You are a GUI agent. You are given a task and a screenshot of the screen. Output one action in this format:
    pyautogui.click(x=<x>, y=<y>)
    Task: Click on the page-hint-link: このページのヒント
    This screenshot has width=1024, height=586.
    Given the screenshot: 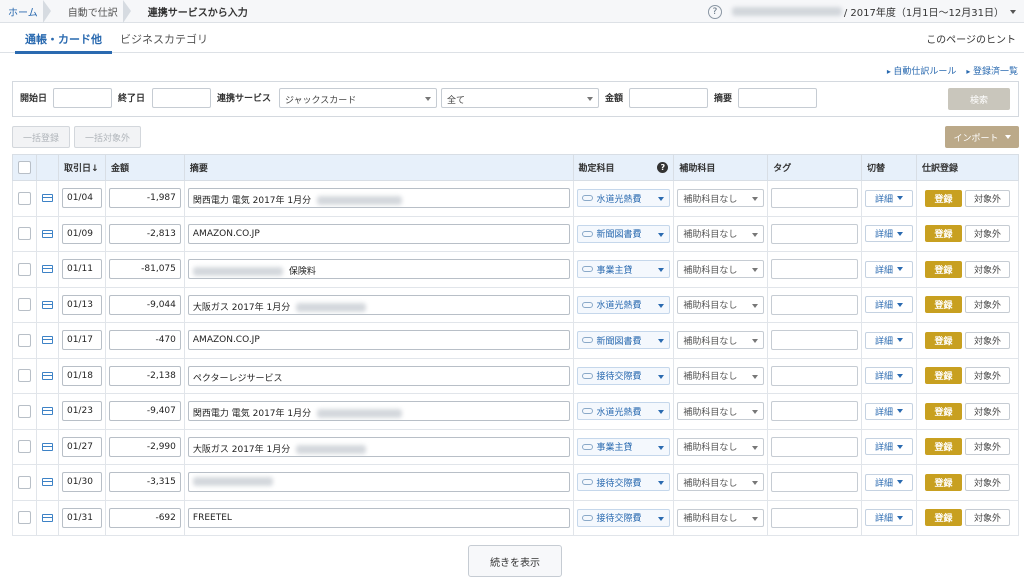 What is the action you would take?
    pyautogui.click(x=971, y=38)
    